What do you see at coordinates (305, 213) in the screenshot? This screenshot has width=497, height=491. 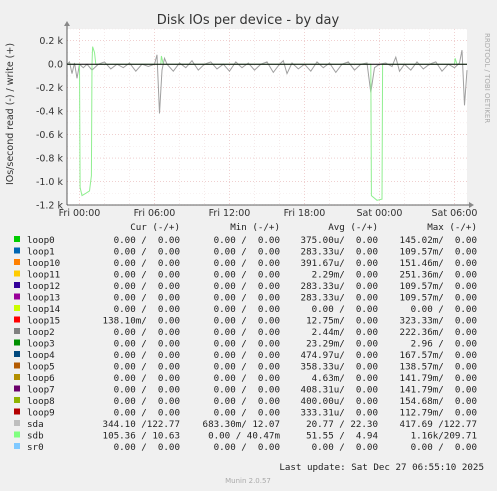 I see `x-tick-label: Fri 18:00` at bounding box center [305, 213].